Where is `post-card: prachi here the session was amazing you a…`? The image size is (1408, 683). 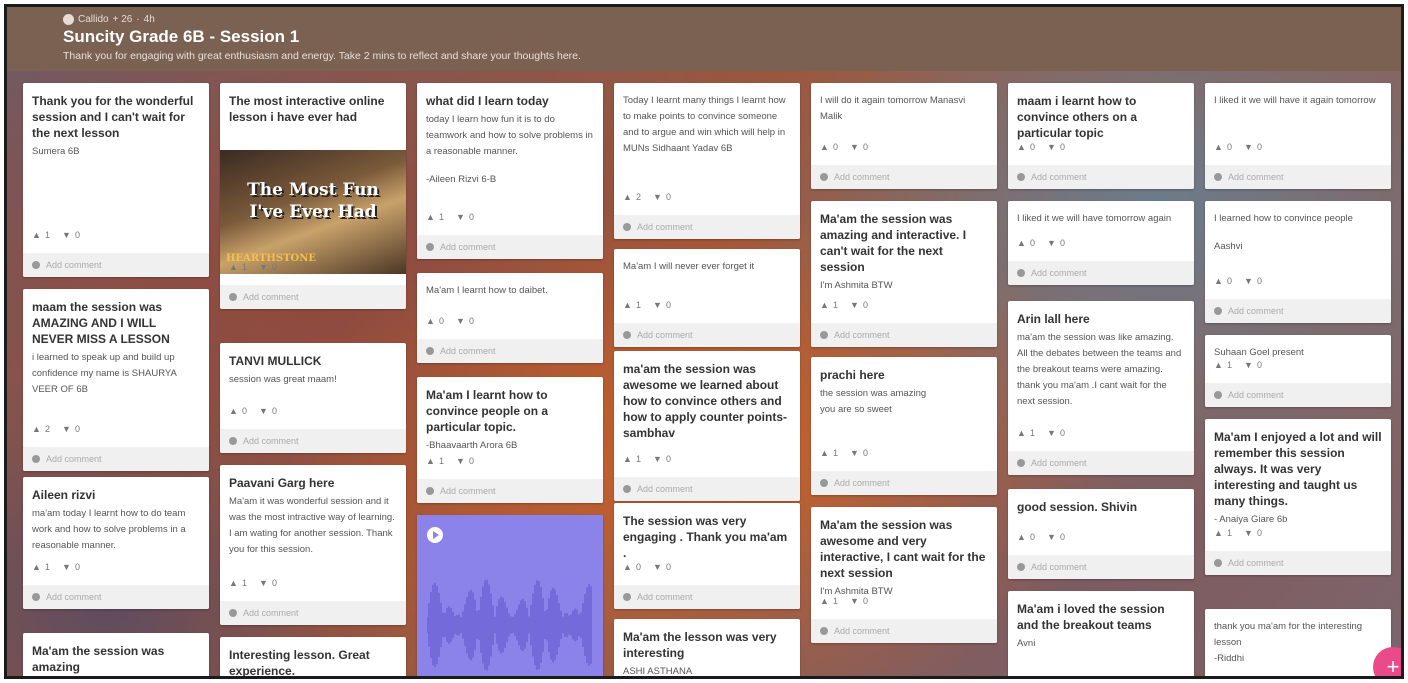 post-card: prachi here the session was amazing you a… is located at coordinates (904, 426).